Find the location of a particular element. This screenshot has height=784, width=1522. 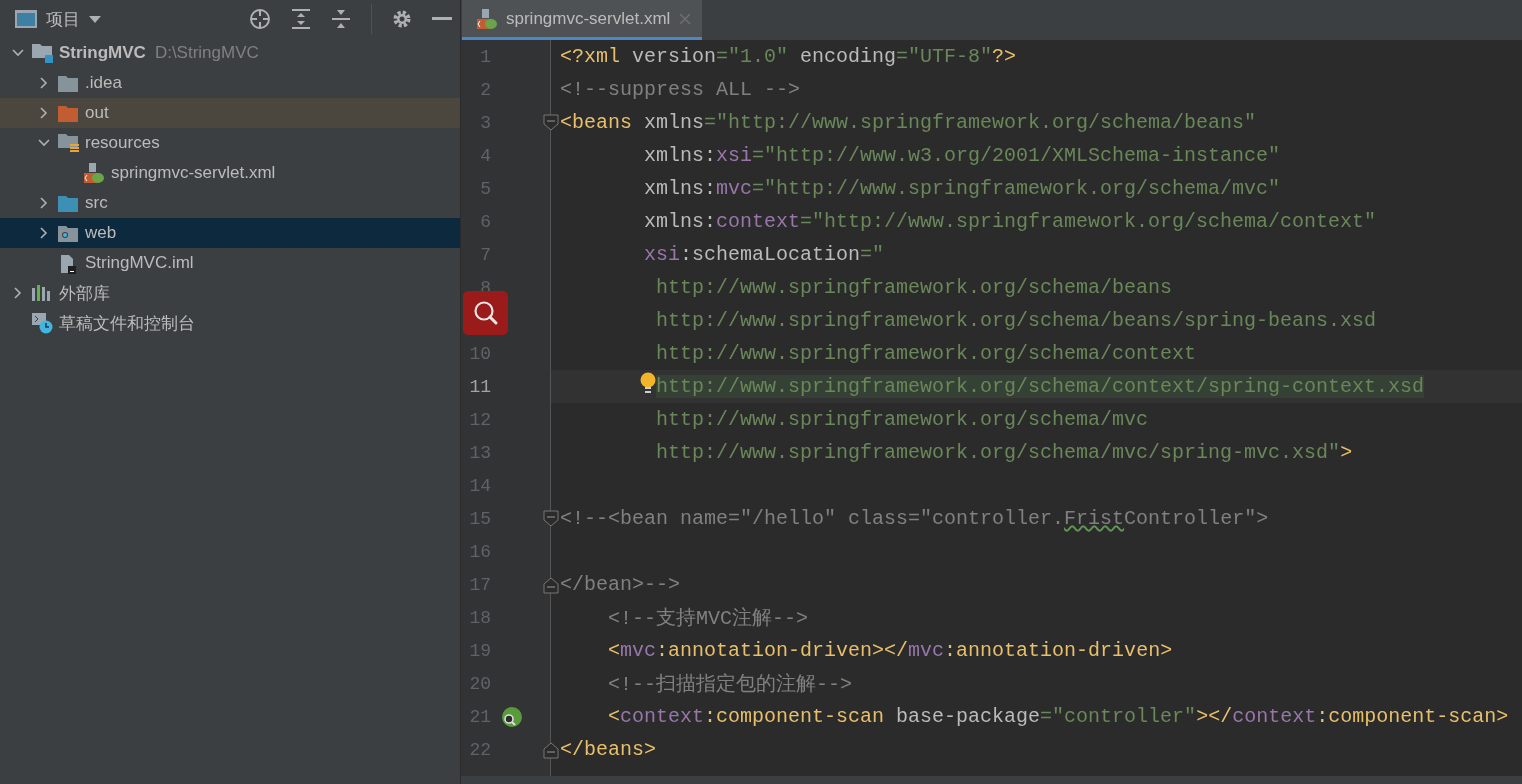

code-line: <beans xmlns="http://www.springframework.org/schema/beans" is located at coordinates (908, 122).